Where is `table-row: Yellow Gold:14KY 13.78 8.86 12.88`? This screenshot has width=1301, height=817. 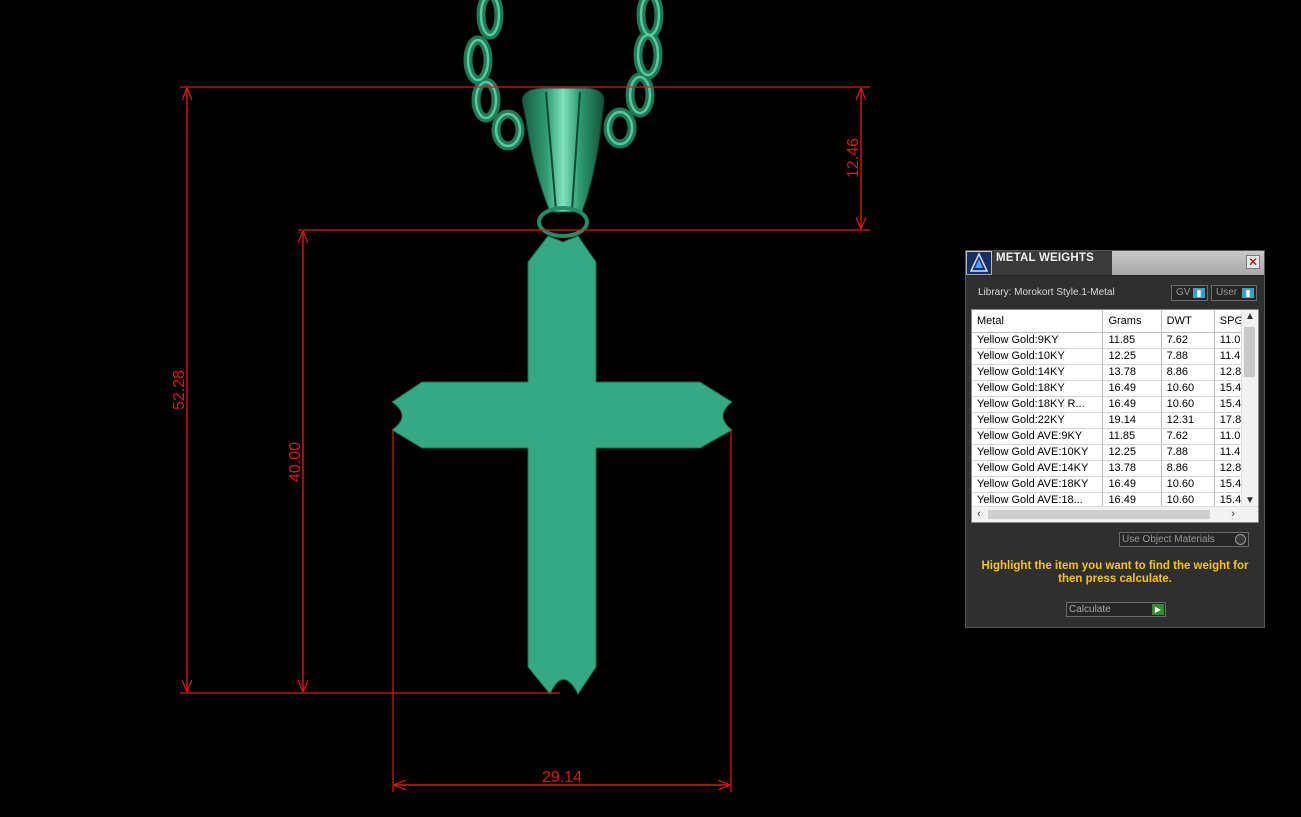
table-row: Yellow Gold:14KY 13.78 8.86 12.88 is located at coordinates (1115, 372).